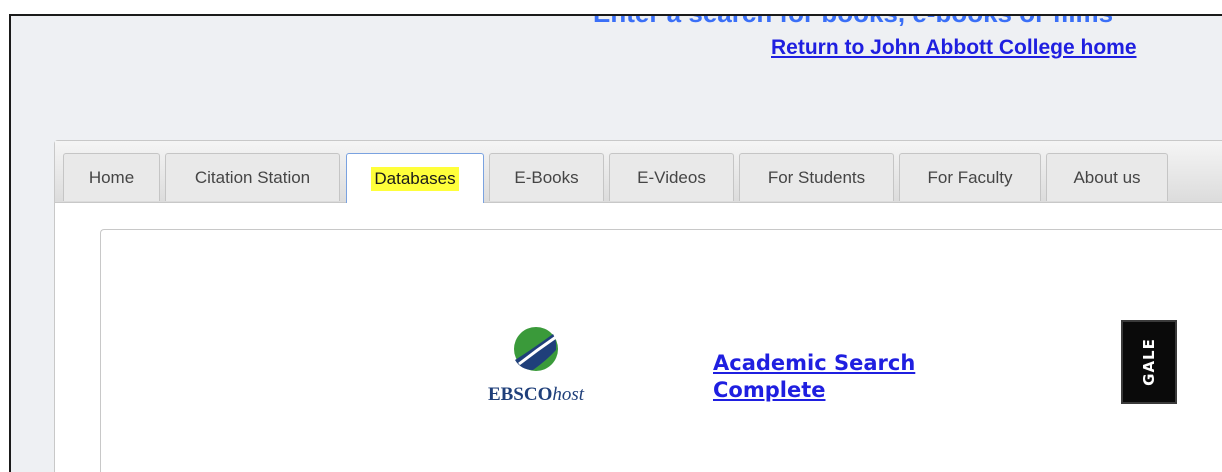 This screenshot has height=472, width=1222. I want to click on ebsco-wordmark-italic: host, so click(568, 394).